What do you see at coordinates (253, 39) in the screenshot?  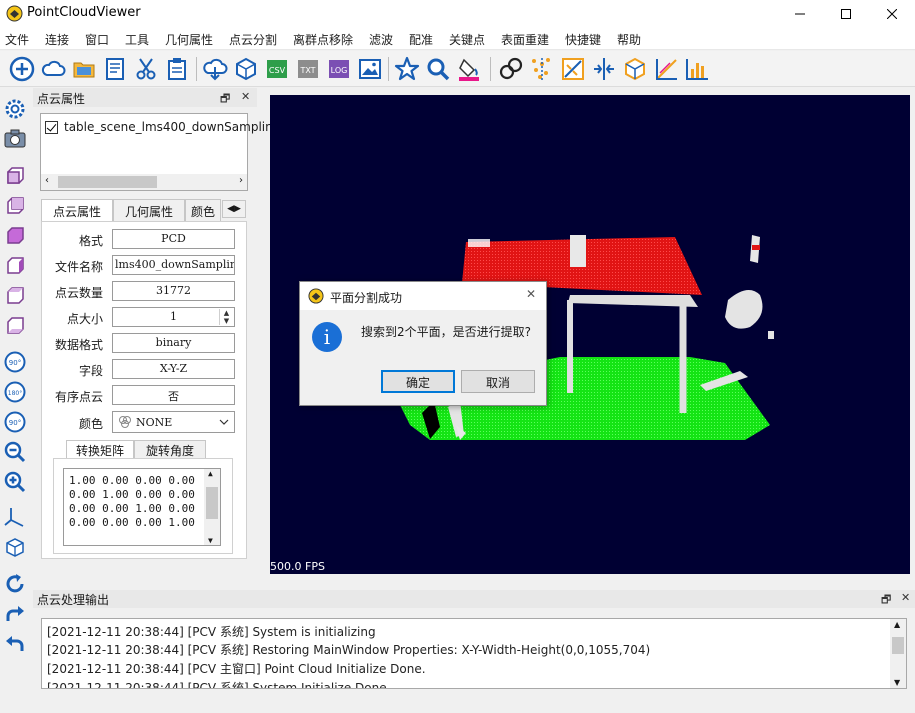 I see `menu-segmentation: 点云分割` at bounding box center [253, 39].